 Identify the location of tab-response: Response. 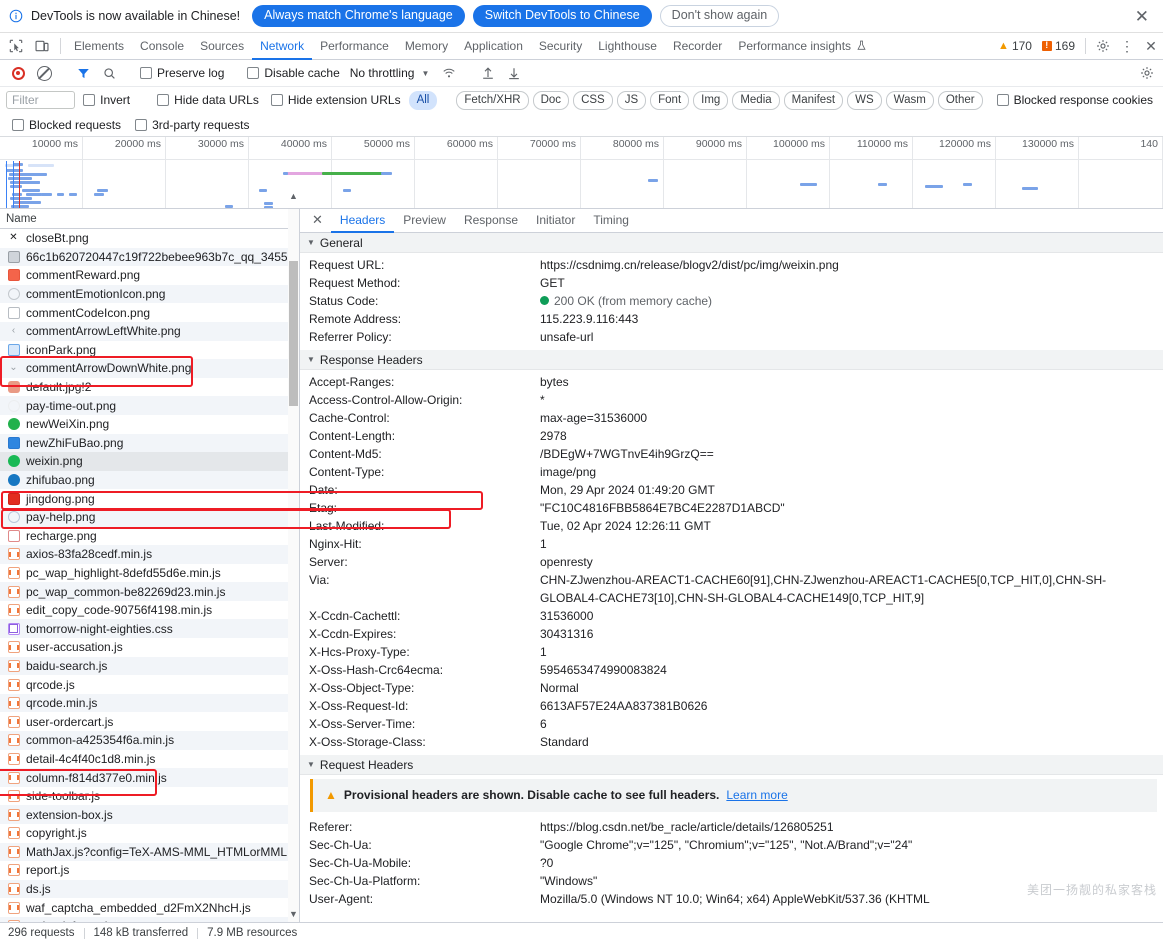
(491, 221).